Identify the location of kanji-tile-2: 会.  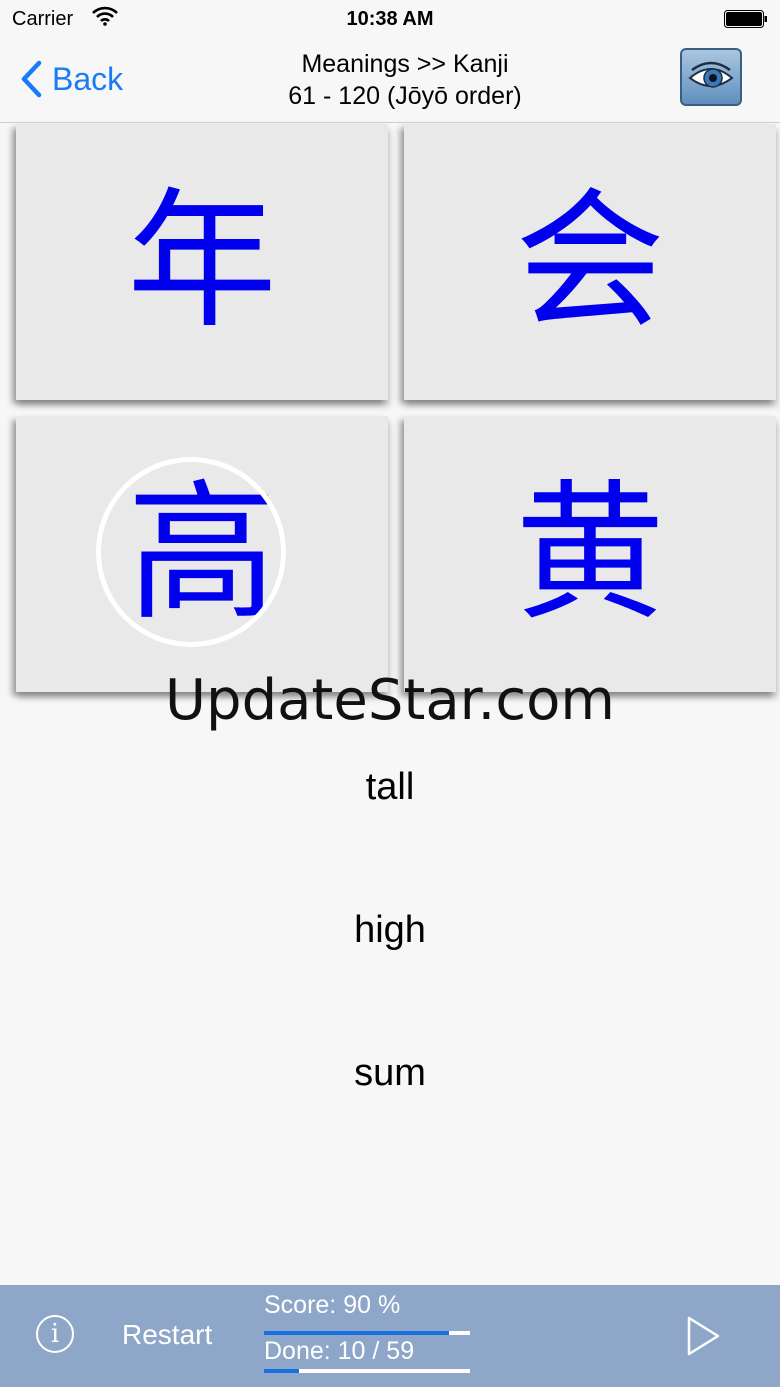
(590, 262).